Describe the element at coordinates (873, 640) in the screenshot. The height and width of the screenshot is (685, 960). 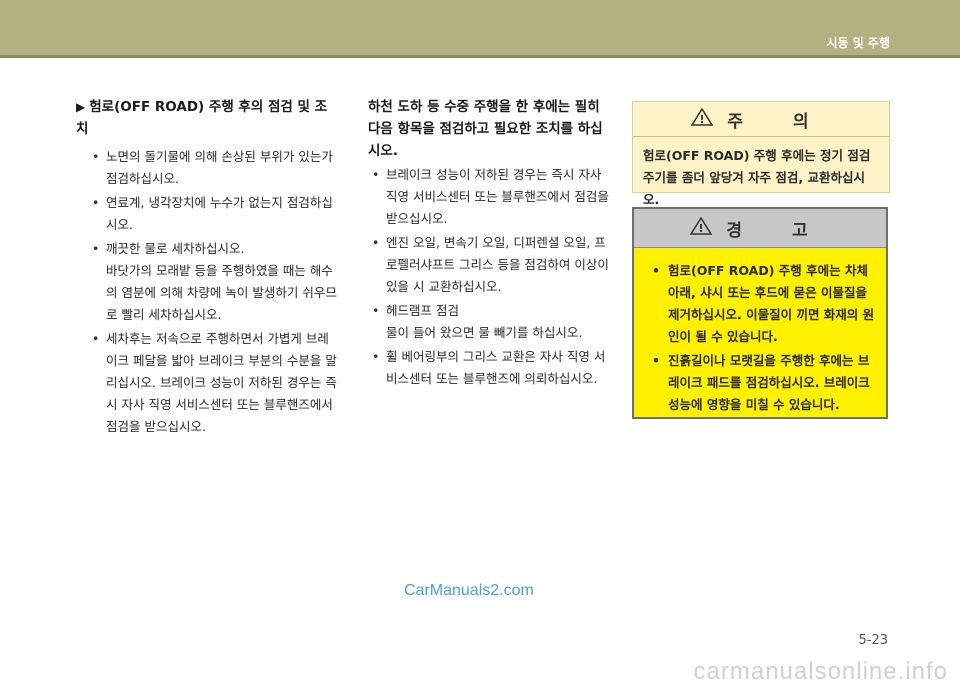
I see `page-number: 5-23` at that location.